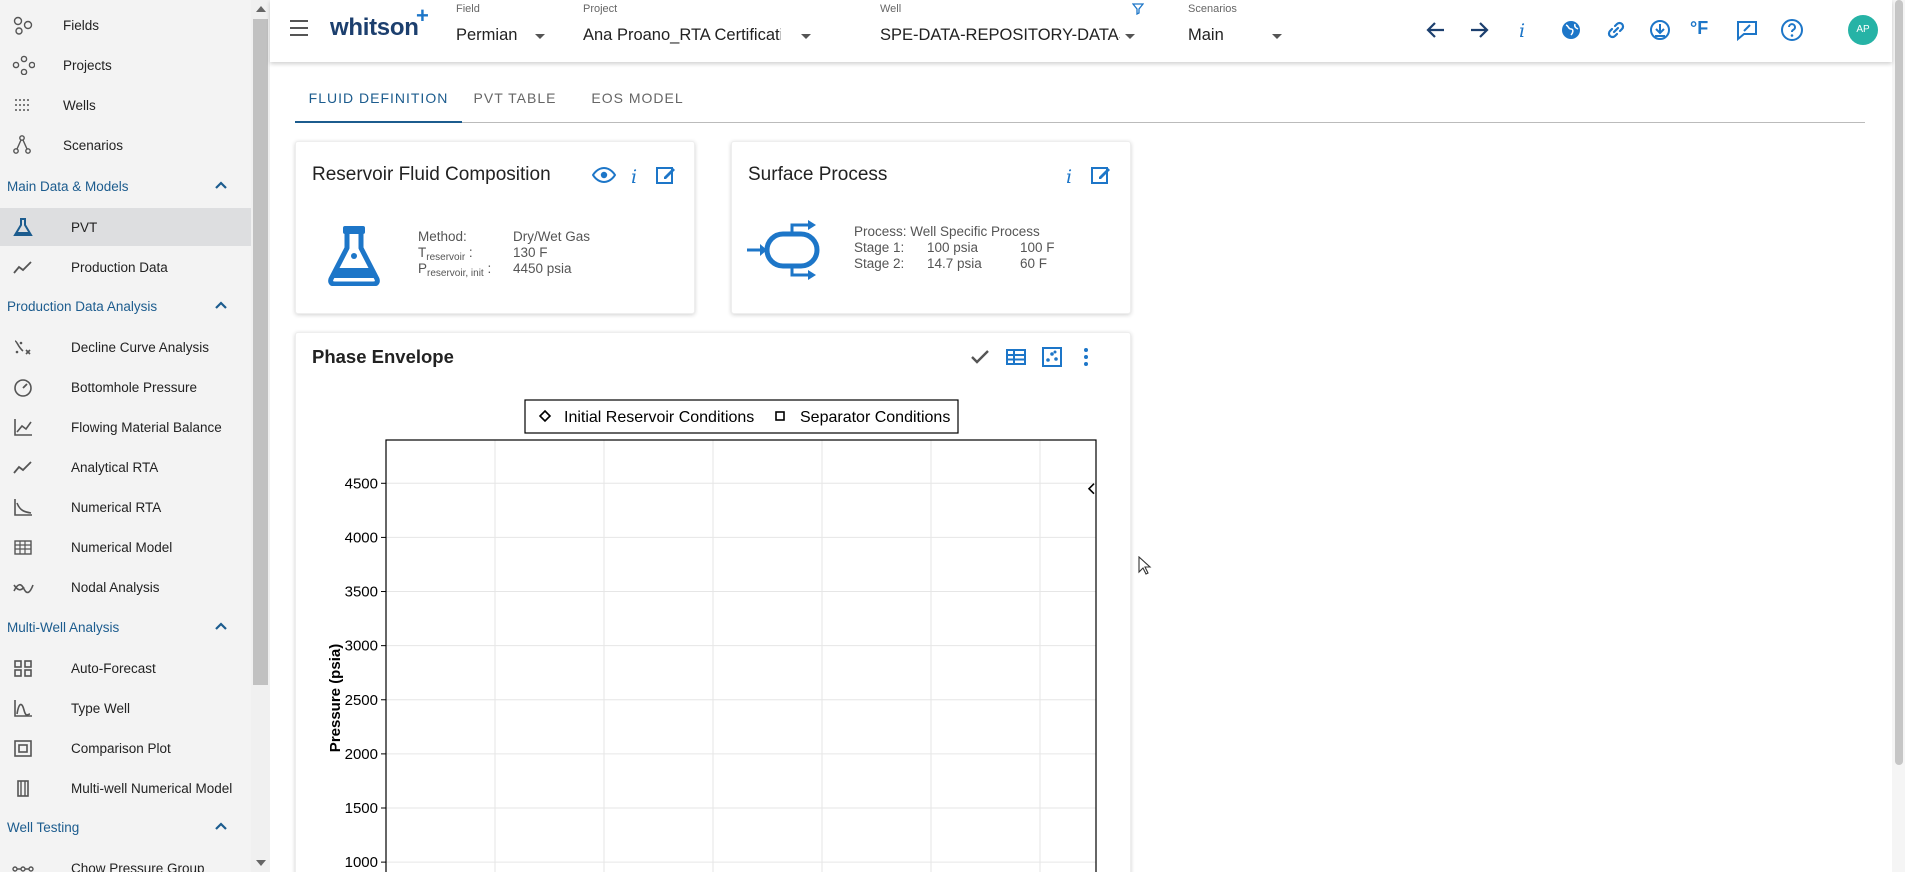 The image size is (1905, 872). I want to click on sidebar-item-type-well: Type Well, so click(125, 708).